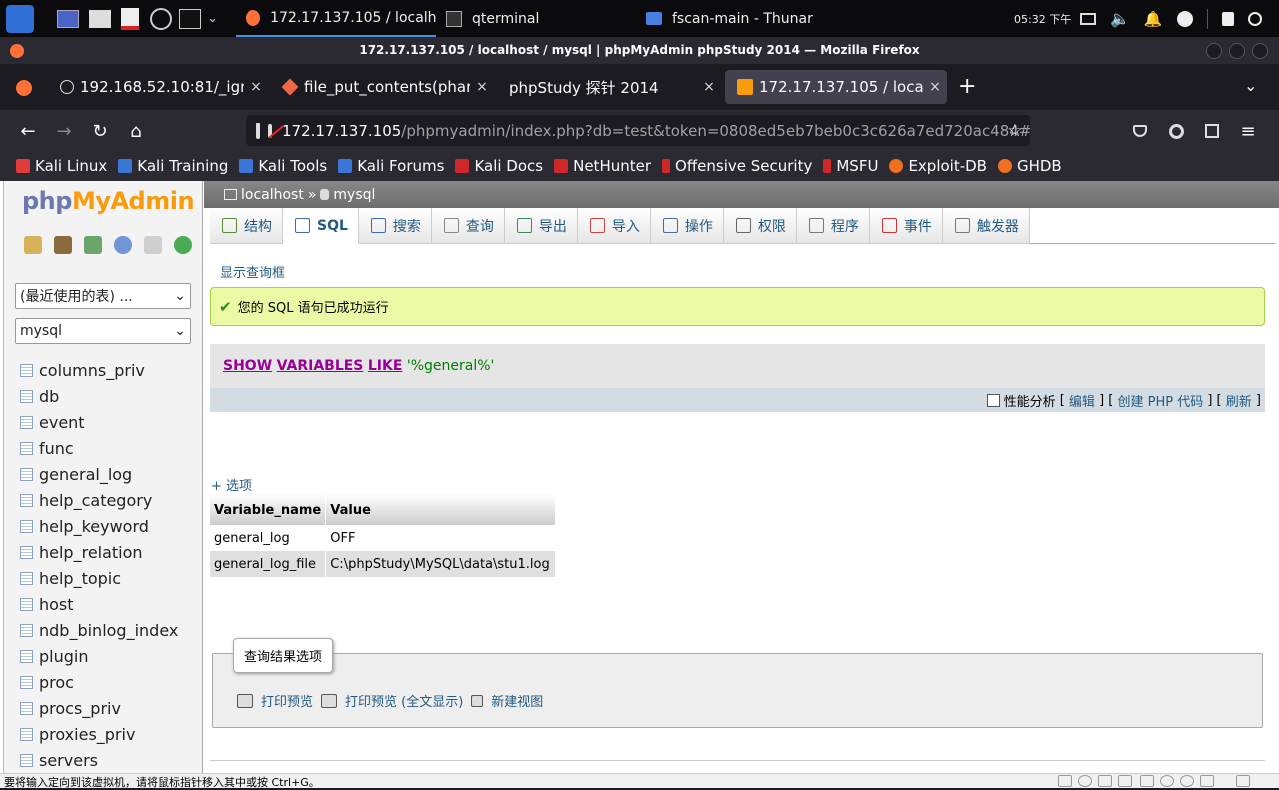 This screenshot has height=790, width=1279. Describe the element at coordinates (85, 474) in the screenshot. I see `table-name: general_log` at that location.